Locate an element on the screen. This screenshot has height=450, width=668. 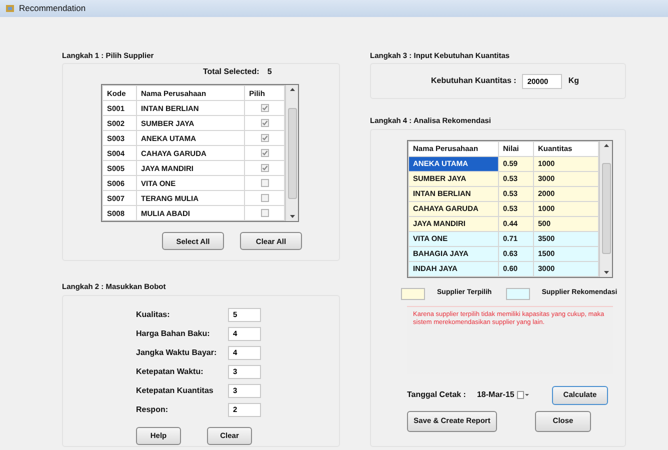
window-title: Recommendation is located at coordinates (52, 8).